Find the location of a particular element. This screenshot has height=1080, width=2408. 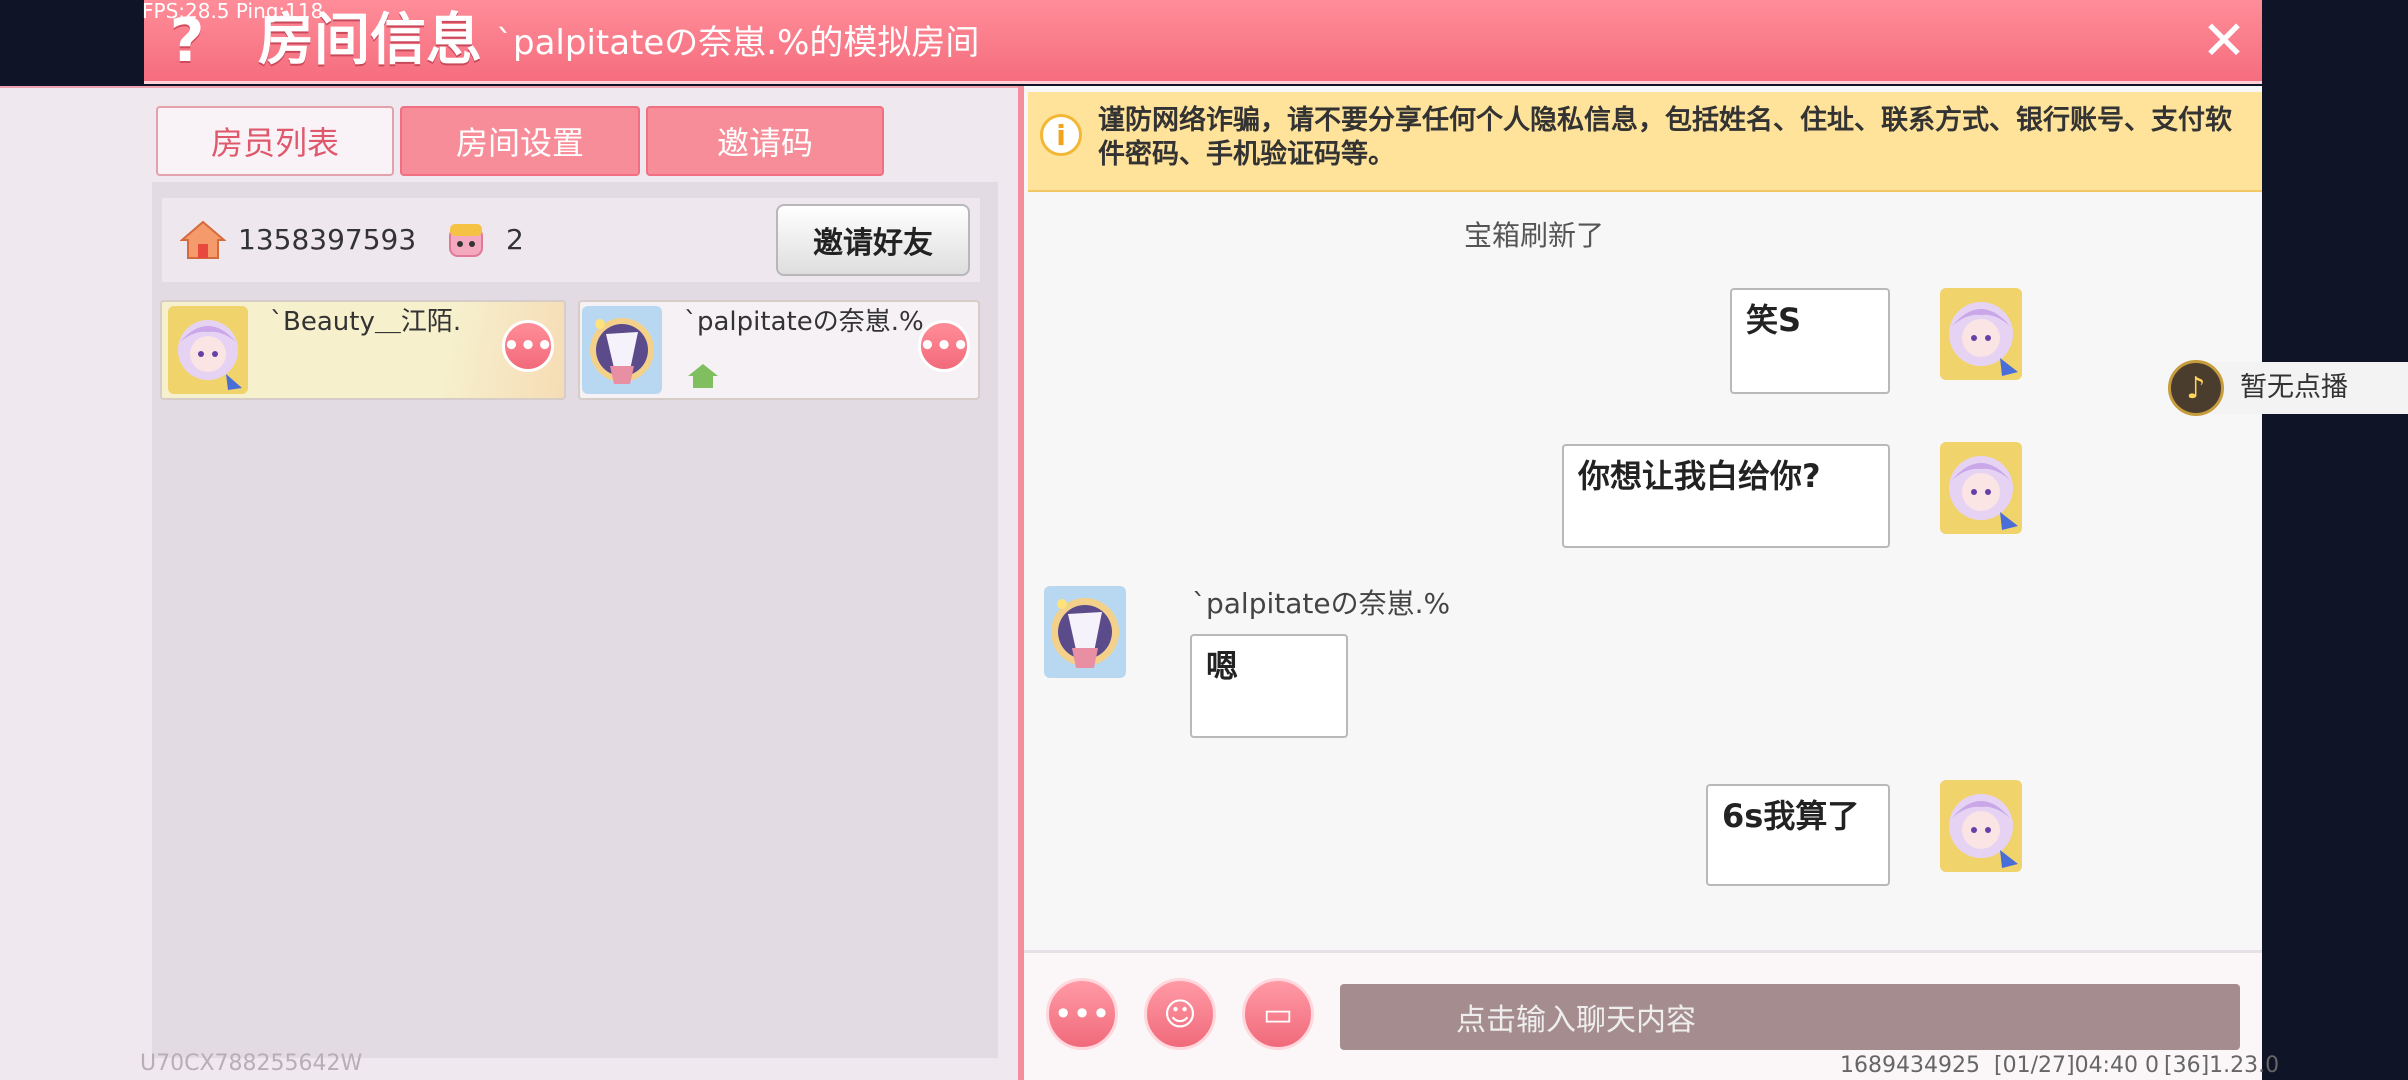

sender-avatar is located at coordinates (1085, 632).